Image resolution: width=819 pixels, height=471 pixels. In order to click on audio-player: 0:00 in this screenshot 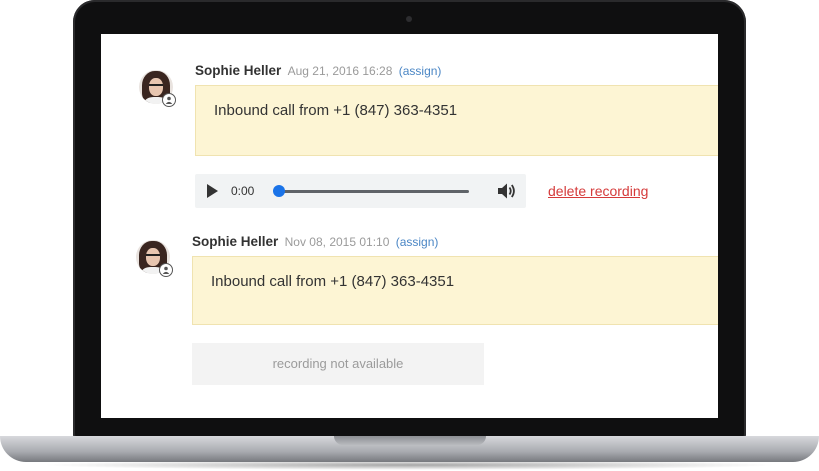, I will do `click(360, 191)`.